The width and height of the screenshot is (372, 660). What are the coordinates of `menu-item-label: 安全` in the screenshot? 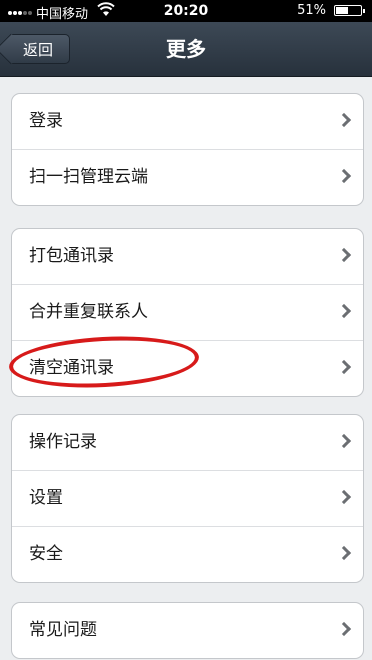 It's located at (46, 554).